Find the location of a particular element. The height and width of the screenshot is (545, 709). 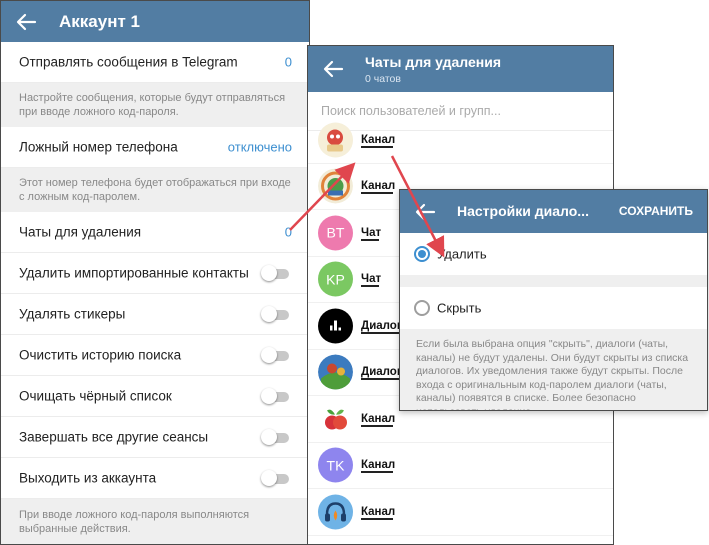

avatar: TK is located at coordinates (335, 465).